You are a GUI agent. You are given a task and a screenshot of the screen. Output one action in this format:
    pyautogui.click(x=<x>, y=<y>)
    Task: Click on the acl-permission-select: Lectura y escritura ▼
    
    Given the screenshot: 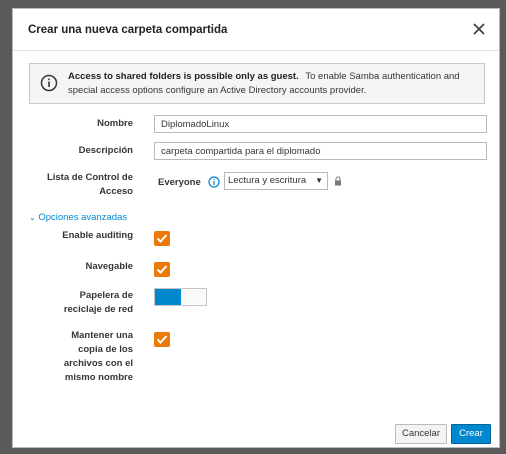 What is the action you would take?
    pyautogui.click(x=276, y=181)
    